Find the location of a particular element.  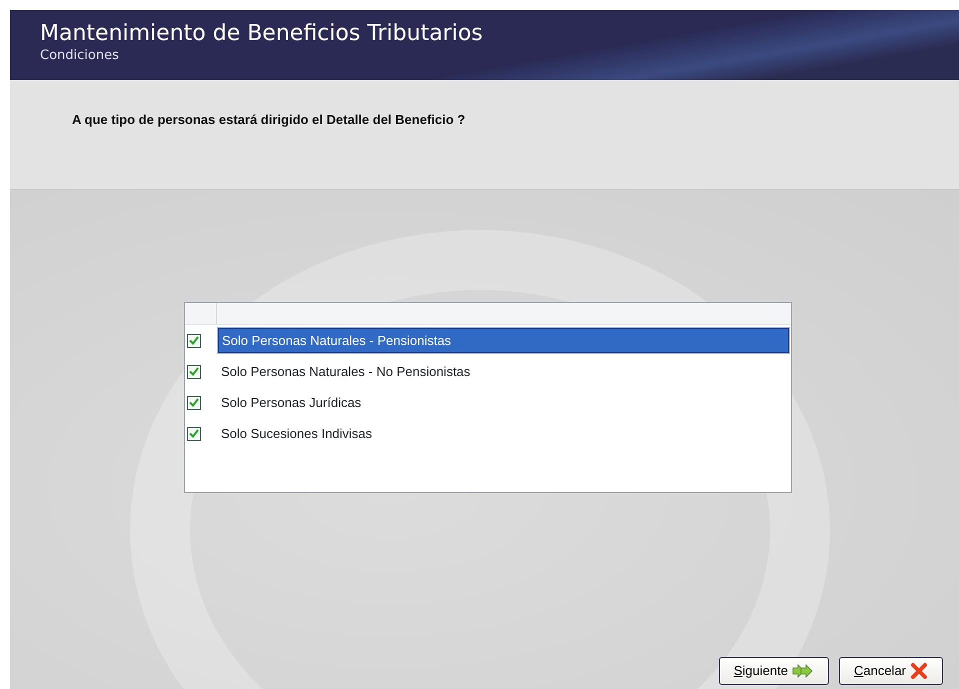

window-subtitle: Condiciones is located at coordinates (80, 56).